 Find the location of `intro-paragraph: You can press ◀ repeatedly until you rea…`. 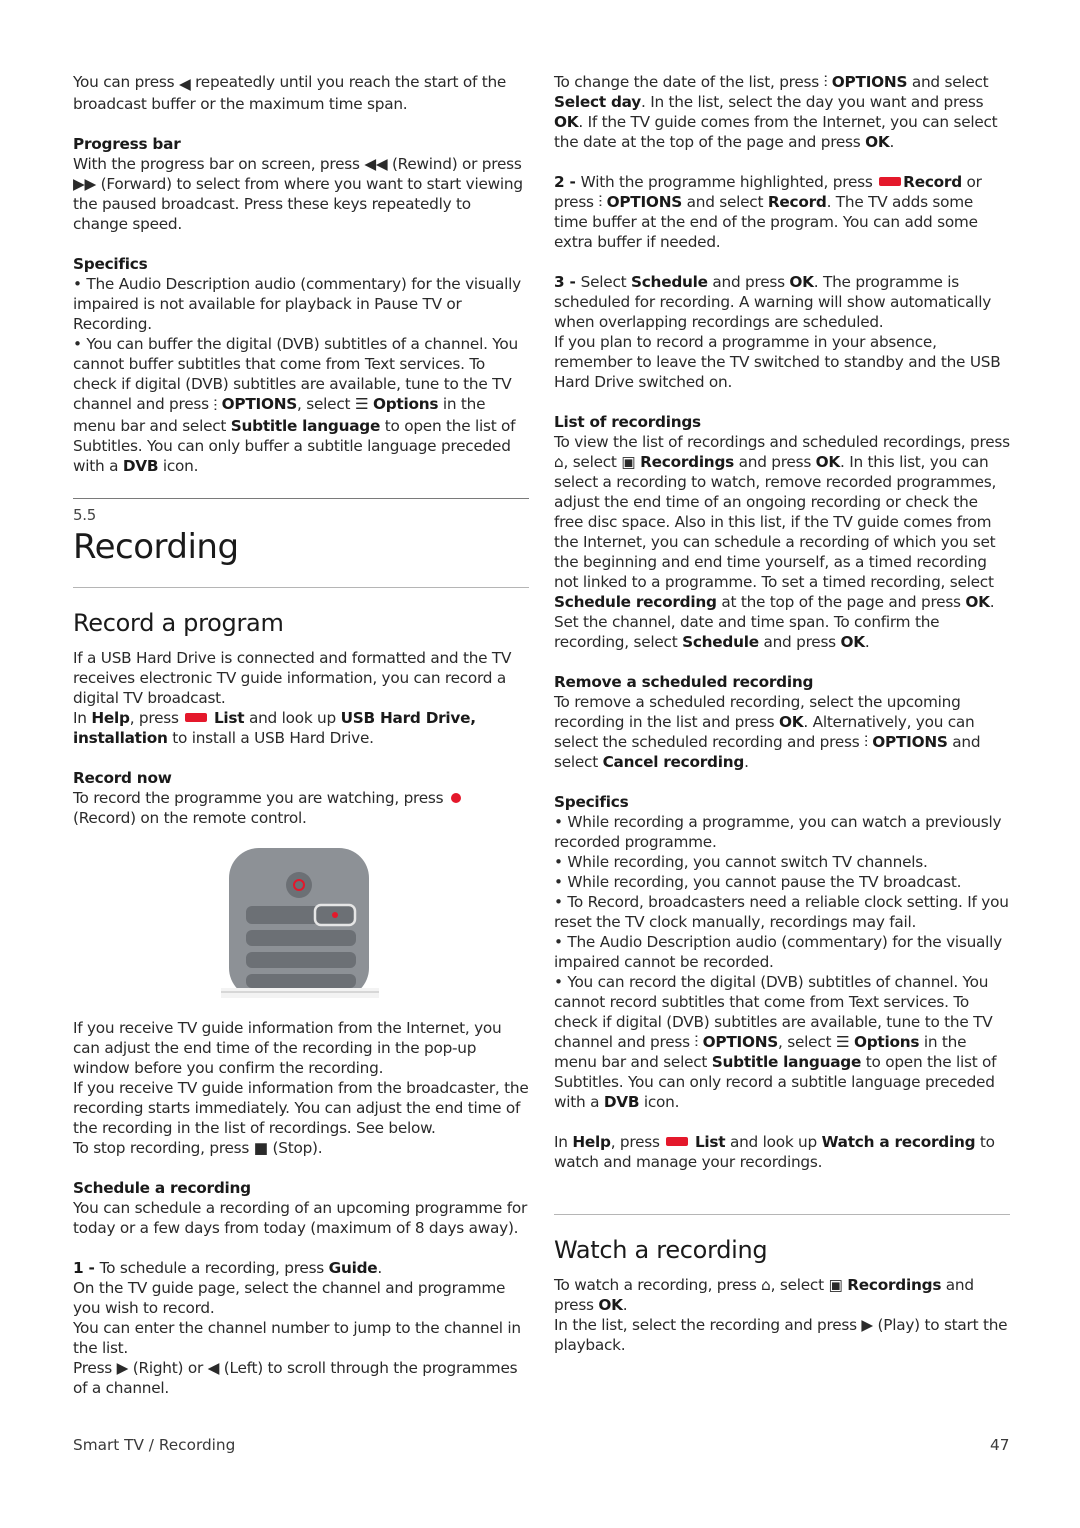

intro-paragraph: You can press ◀ repeatedly until you rea… is located at coordinates (290, 93).